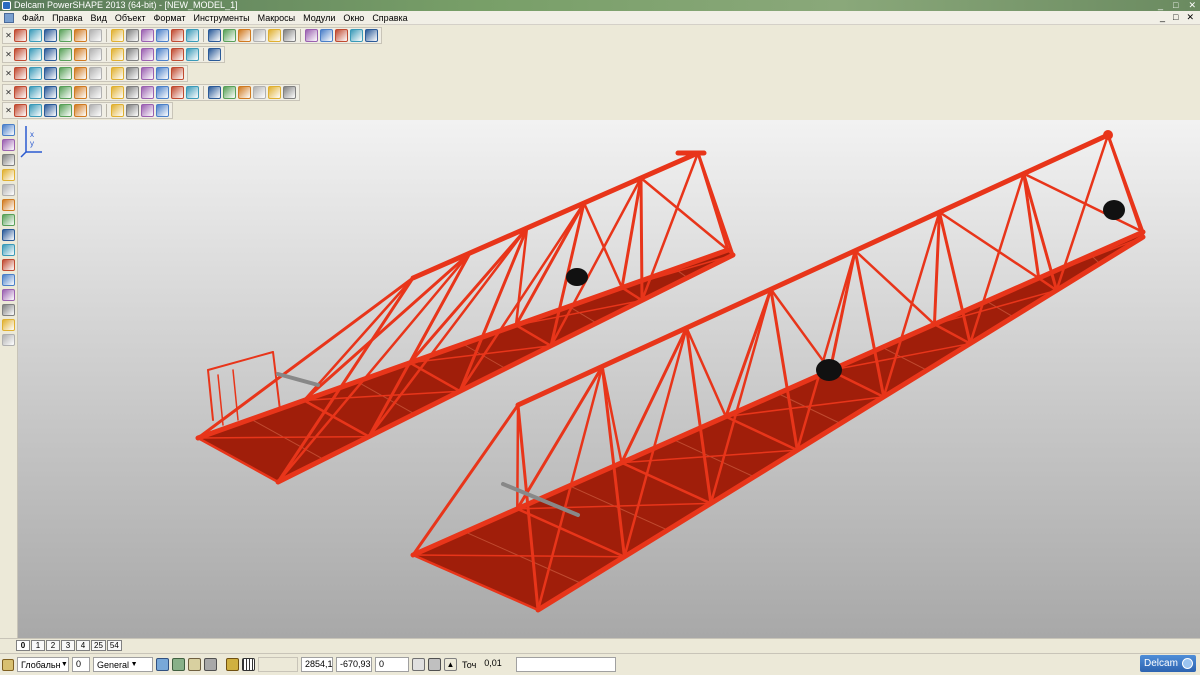  Describe the element at coordinates (117, 54) in the screenshot. I see `zoom-in-icon` at that location.